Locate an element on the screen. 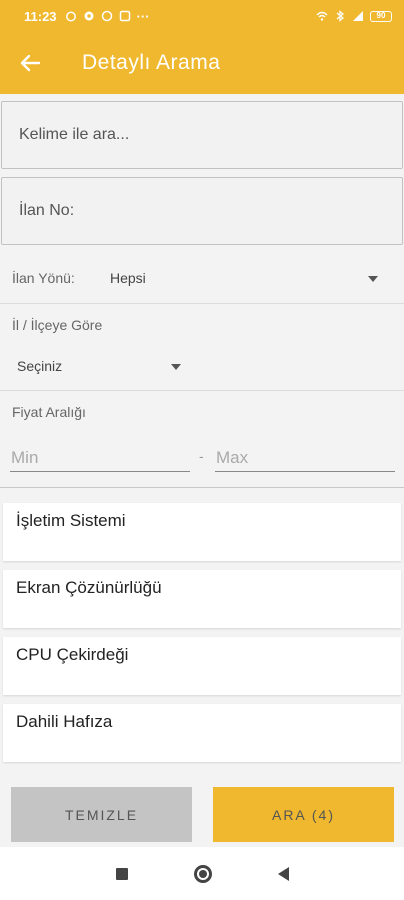 This screenshot has width=404, height=900. attribute-label: Ekran Çözünürlüğü is located at coordinates (89, 587).